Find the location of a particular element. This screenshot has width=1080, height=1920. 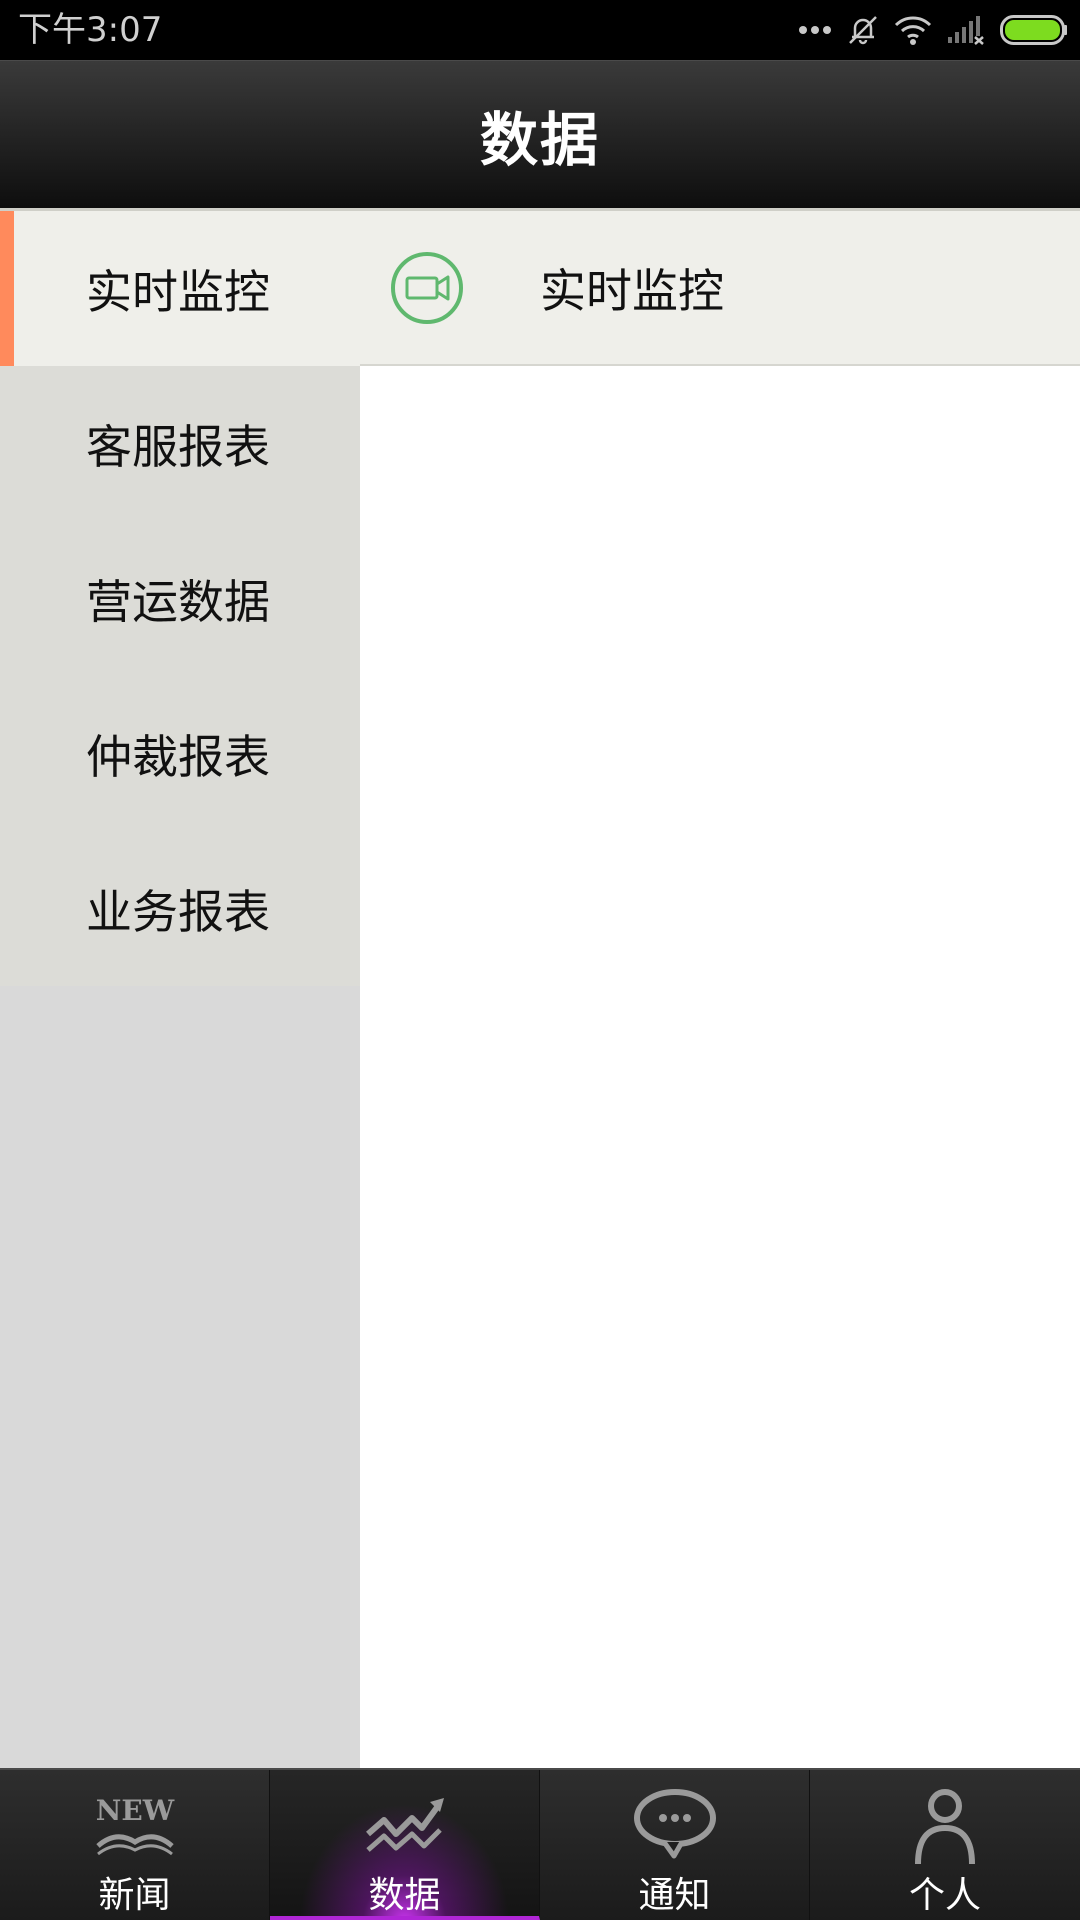

chat-bubble-icon is located at coordinates (675, 1824).